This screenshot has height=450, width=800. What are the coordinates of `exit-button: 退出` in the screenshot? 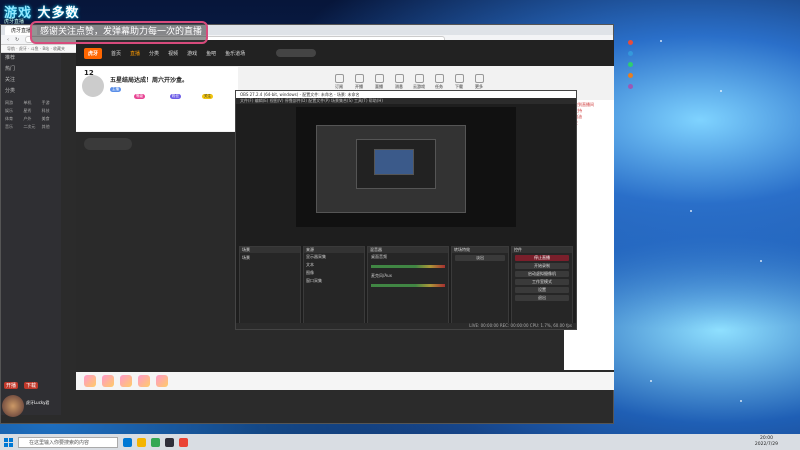 It's located at (542, 298).